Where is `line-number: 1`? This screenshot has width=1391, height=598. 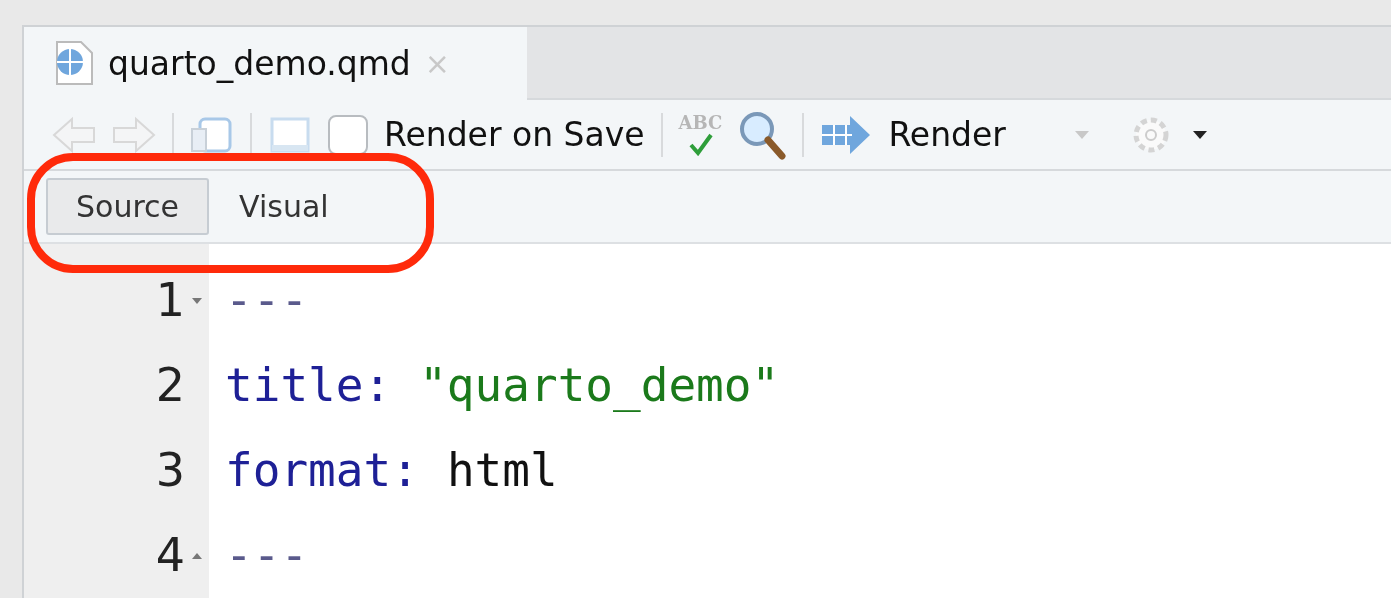
line-number: 1 is located at coordinates (170, 300).